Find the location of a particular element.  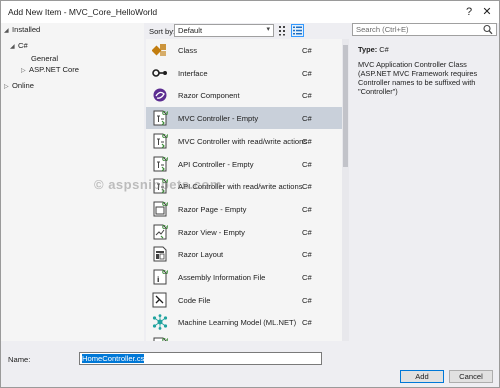

template-name: Machine Learning Model (ML.NET) is located at coordinates (237, 323).